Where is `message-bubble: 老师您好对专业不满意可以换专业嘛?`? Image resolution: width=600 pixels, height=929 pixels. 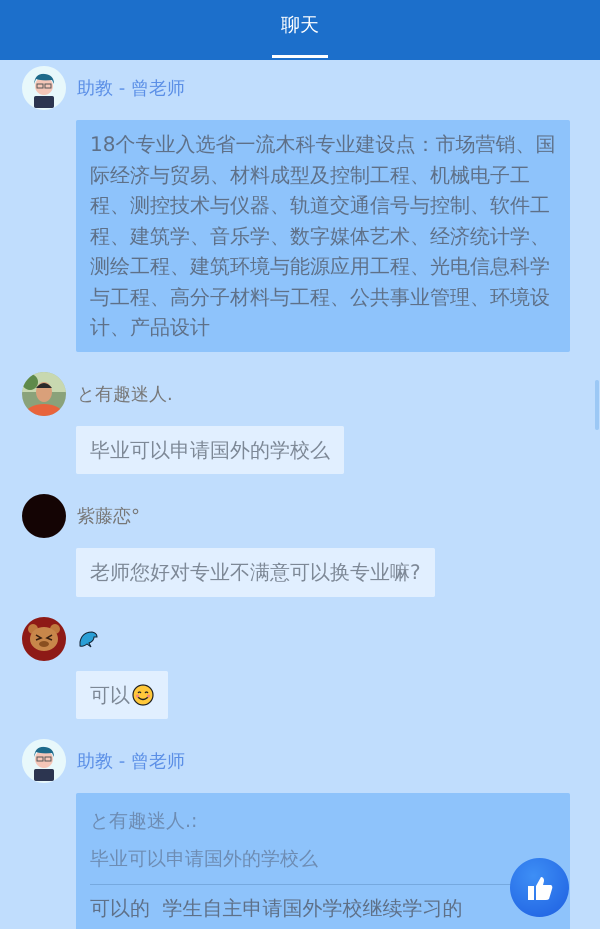
message-bubble: 老师您好对专业不满意可以换专业嘛? is located at coordinates (255, 572).